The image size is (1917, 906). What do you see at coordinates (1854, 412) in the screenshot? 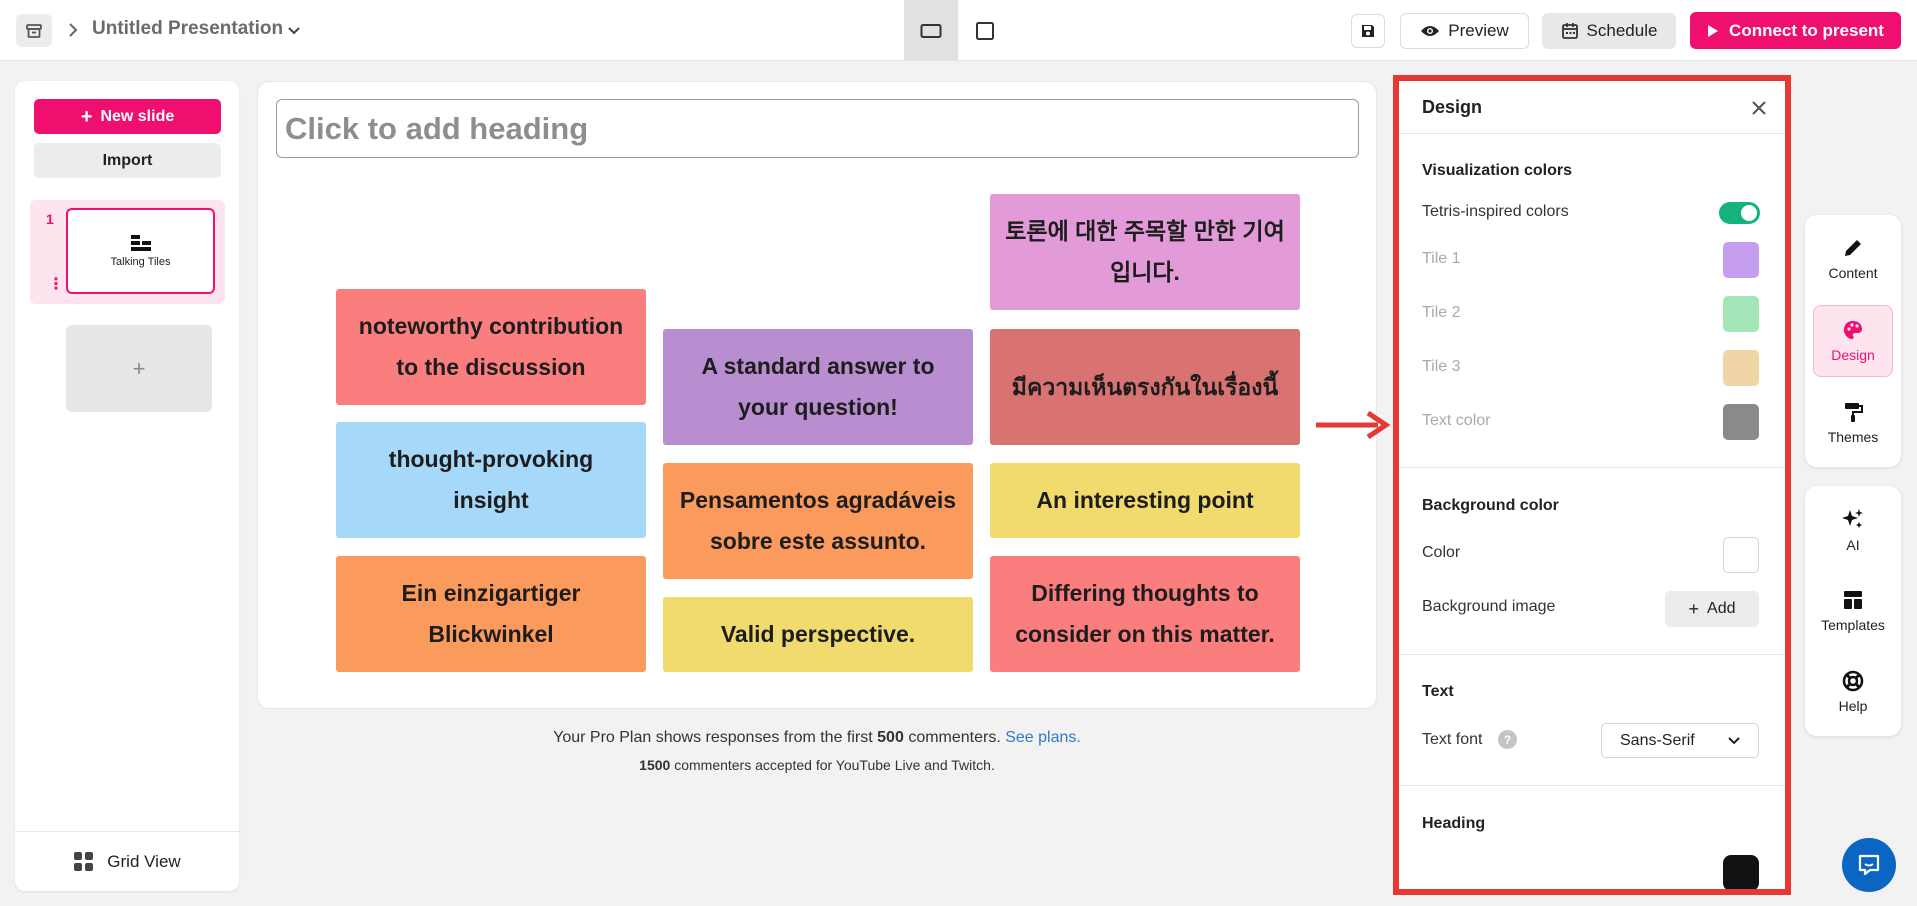
I see `paint-roller-icon` at bounding box center [1854, 412].